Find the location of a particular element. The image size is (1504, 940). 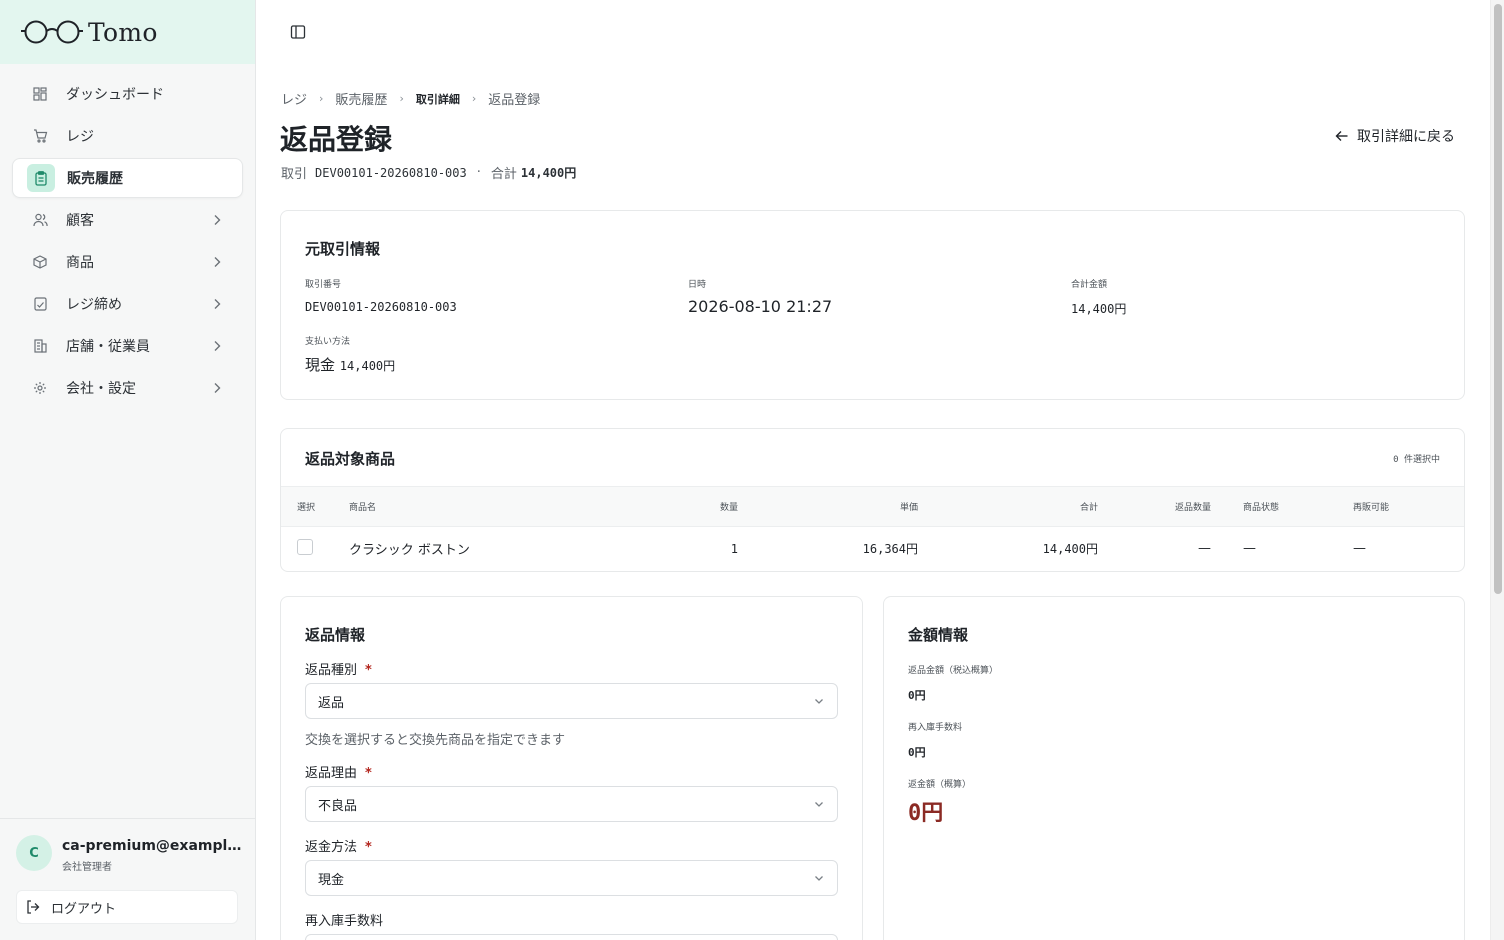

building-icon is located at coordinates (40, 346).